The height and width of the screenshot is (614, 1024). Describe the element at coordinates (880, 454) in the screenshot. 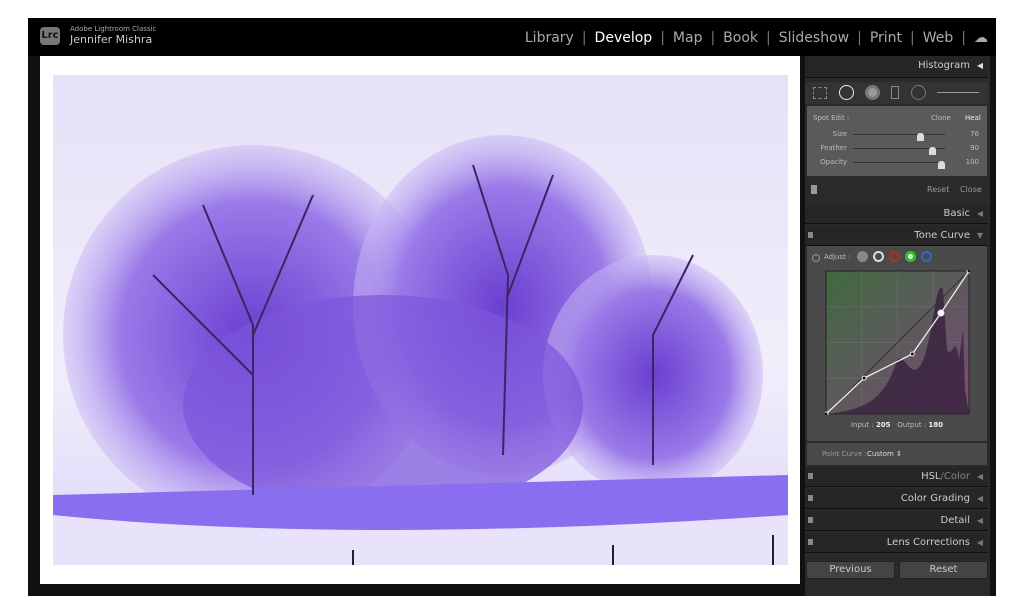

I see `point-curve-value: Custom` at that location.